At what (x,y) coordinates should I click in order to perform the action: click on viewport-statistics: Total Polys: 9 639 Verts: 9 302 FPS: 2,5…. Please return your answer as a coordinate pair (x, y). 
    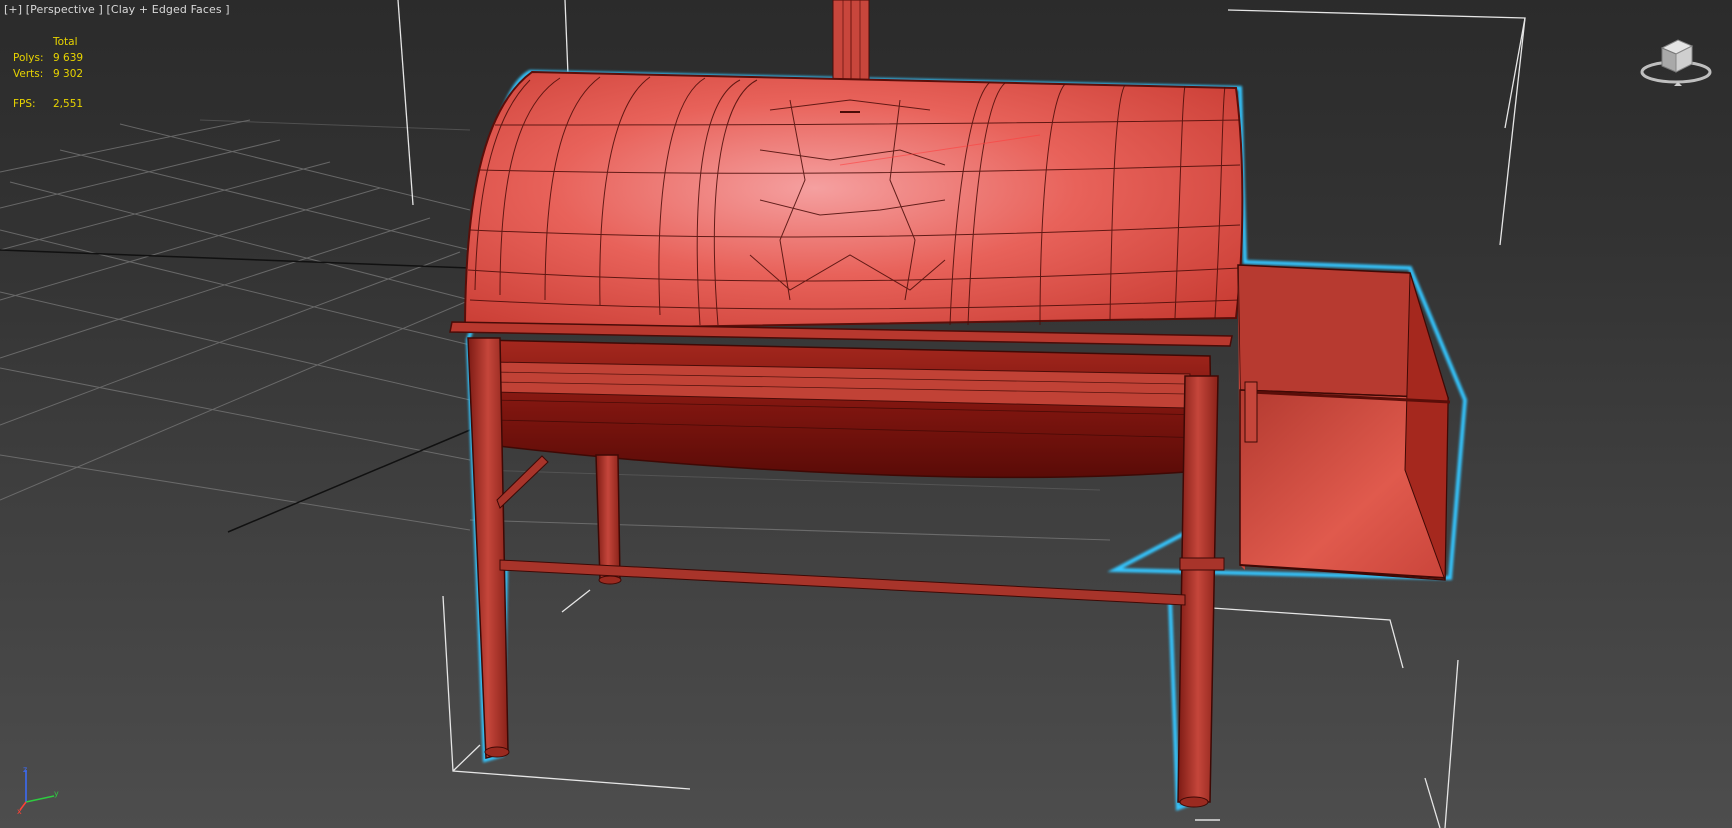
    Looking at the image, I should click on (48, 73).